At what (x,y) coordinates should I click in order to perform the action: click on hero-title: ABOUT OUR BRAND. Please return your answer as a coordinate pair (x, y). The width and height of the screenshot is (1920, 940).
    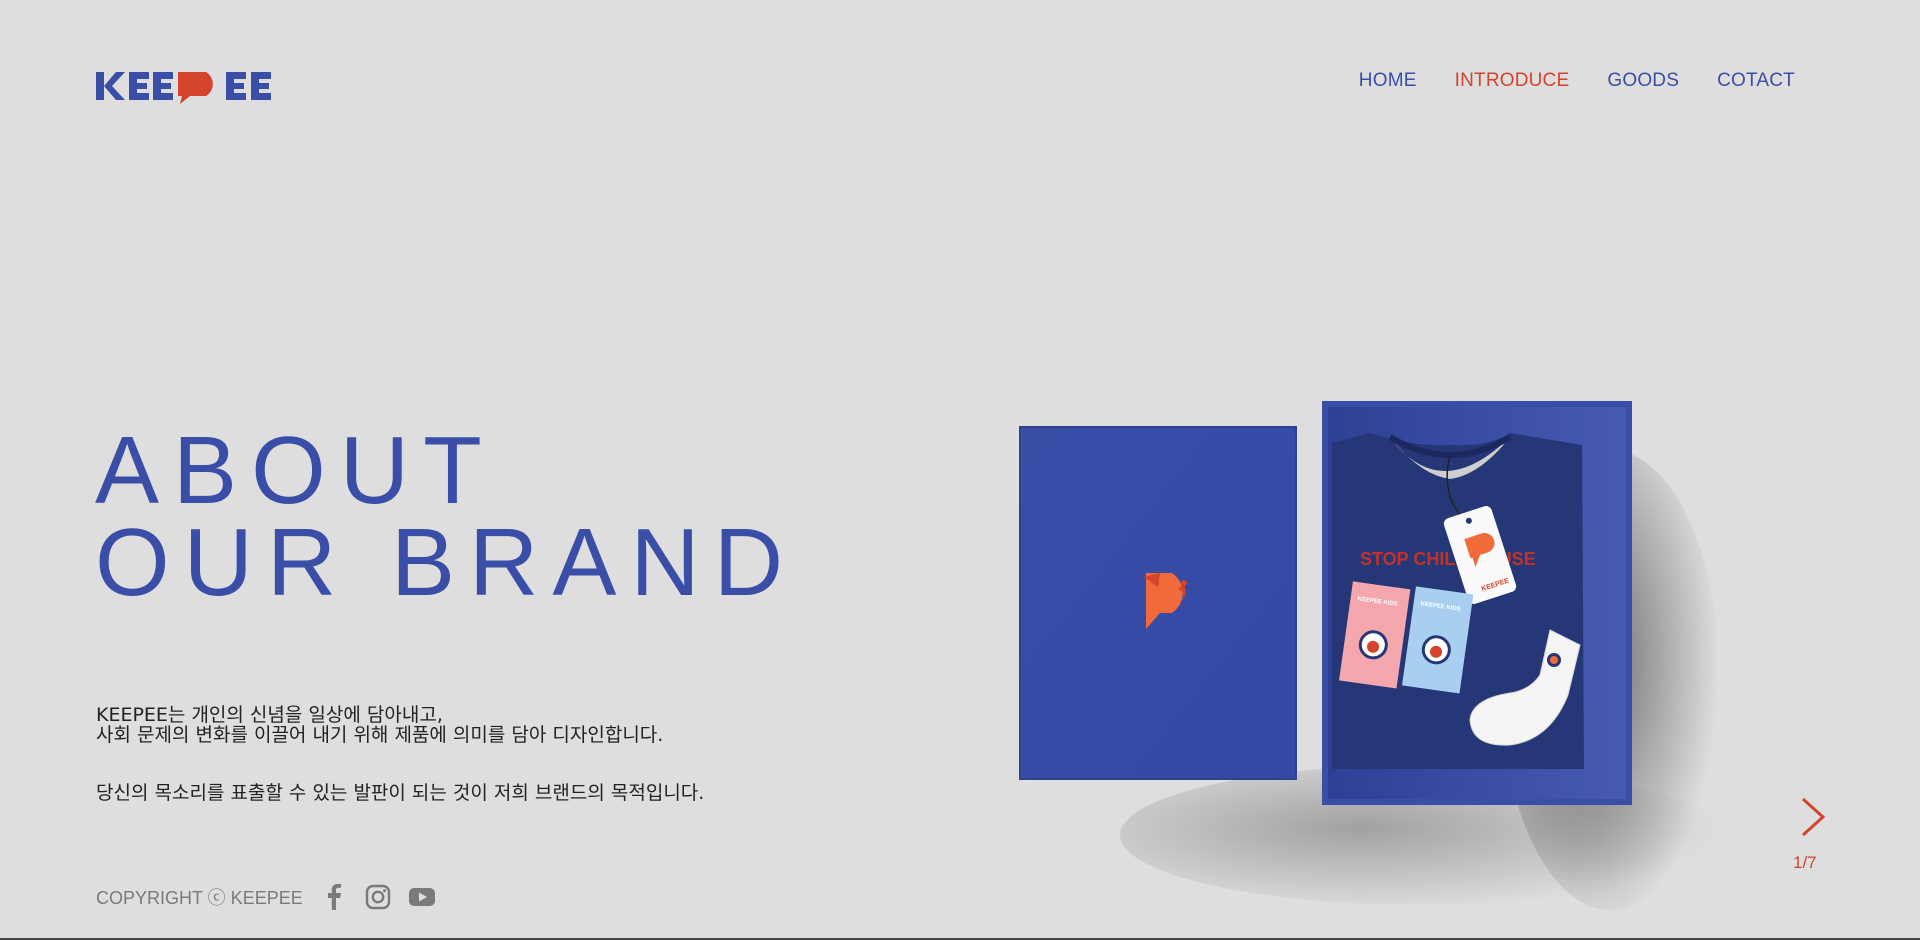
    Looking at the image, I should click on (446, 516).